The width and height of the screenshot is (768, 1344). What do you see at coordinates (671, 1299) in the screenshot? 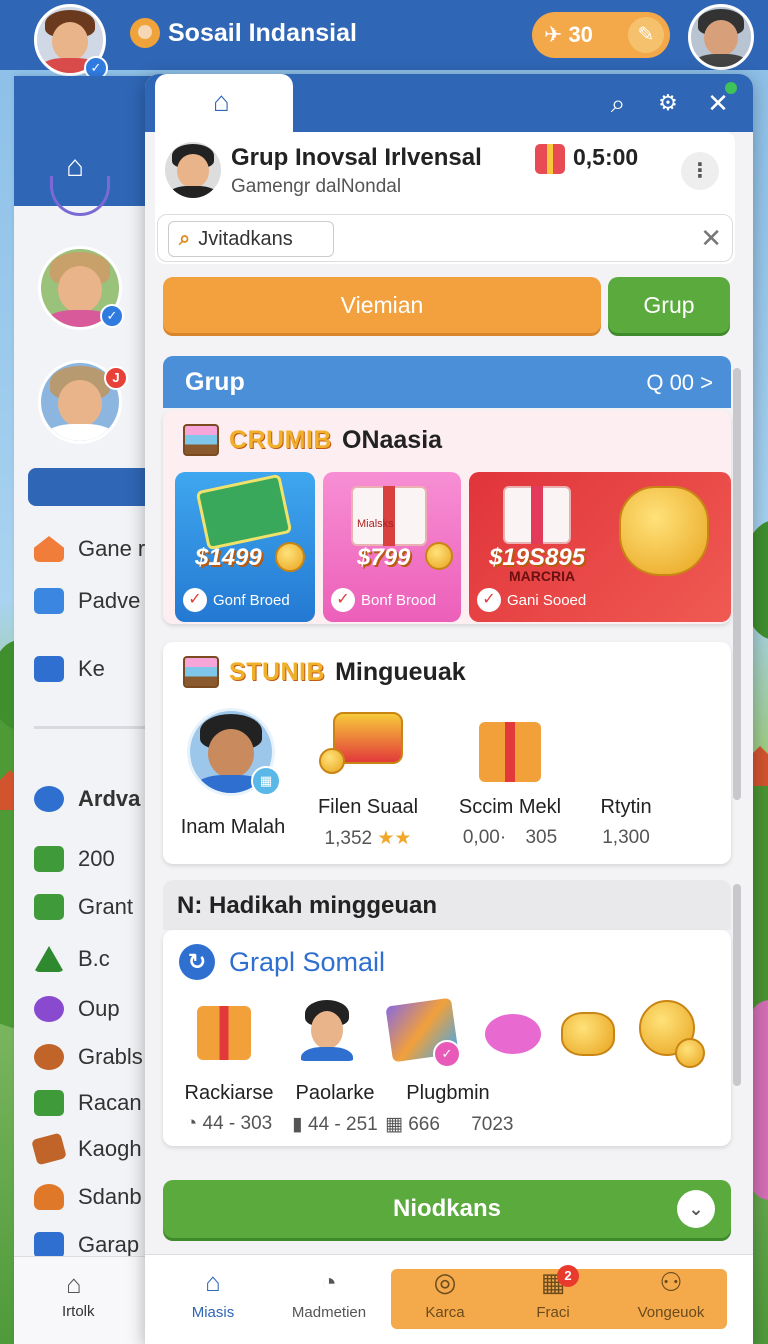
I see `nav-item-vongeuok: ⚇ Vongeuok` at bounding box center [671, 1299].